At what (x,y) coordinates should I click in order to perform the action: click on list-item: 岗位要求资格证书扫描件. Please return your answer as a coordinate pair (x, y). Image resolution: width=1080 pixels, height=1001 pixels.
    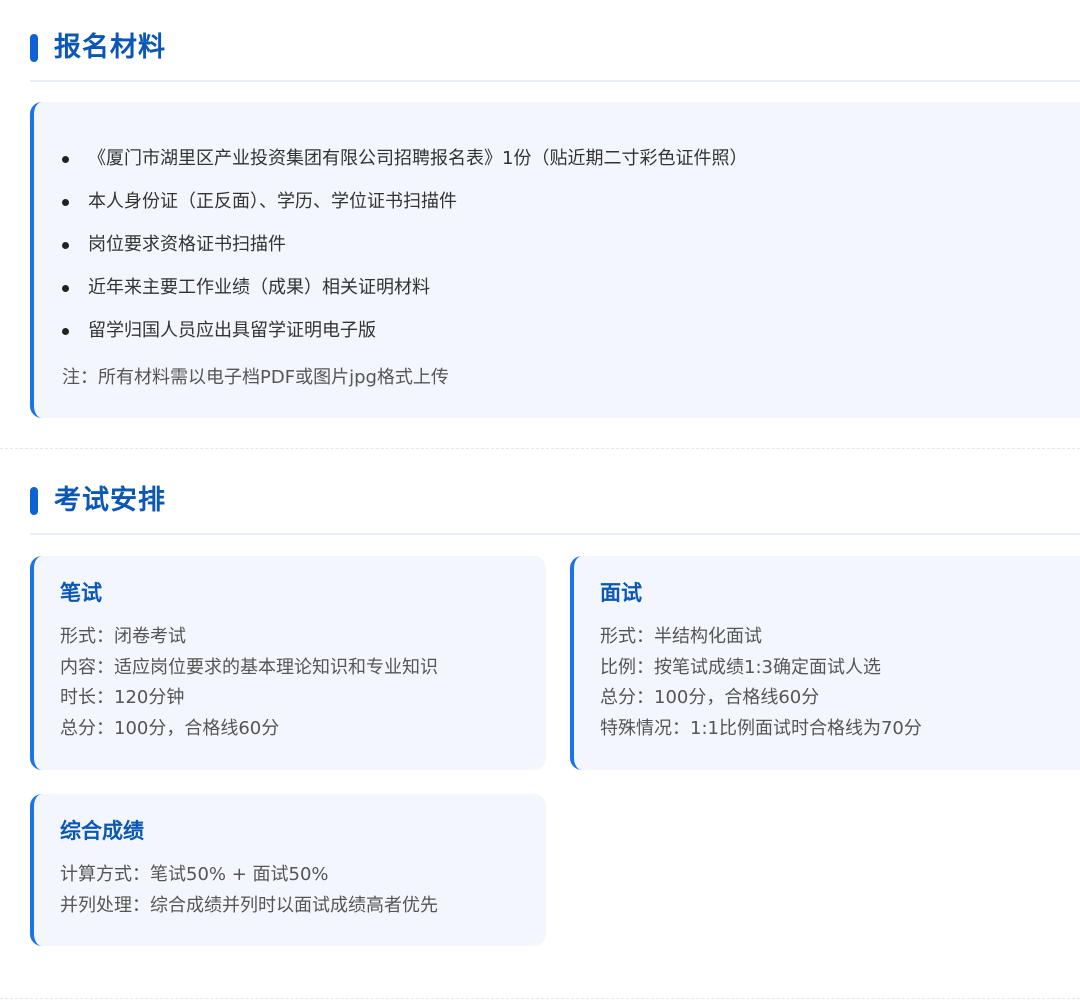
    Looking at the image, I should click on (571, 255).